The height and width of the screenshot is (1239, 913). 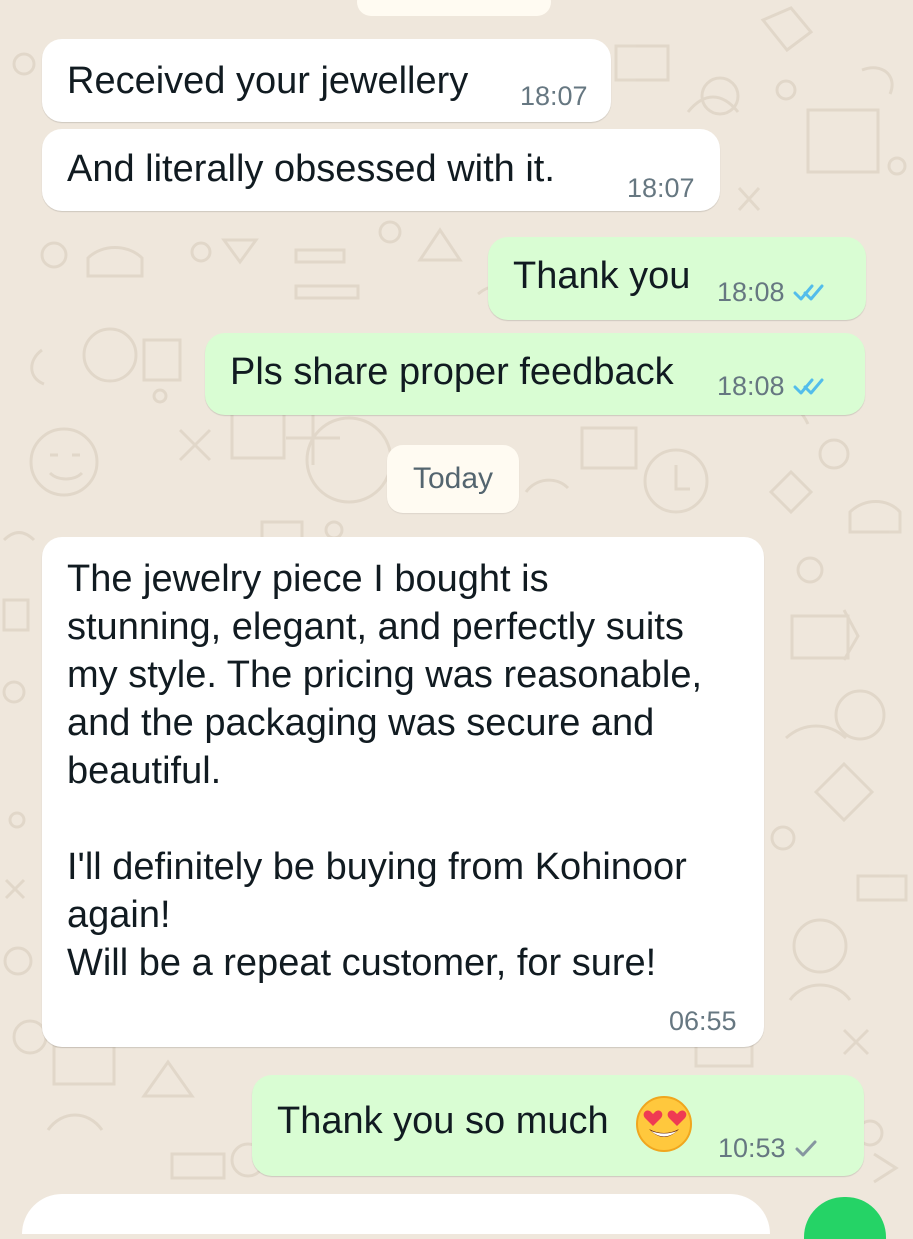 I want to click on message-meta: 06:55, so click(x=703, y=1021).